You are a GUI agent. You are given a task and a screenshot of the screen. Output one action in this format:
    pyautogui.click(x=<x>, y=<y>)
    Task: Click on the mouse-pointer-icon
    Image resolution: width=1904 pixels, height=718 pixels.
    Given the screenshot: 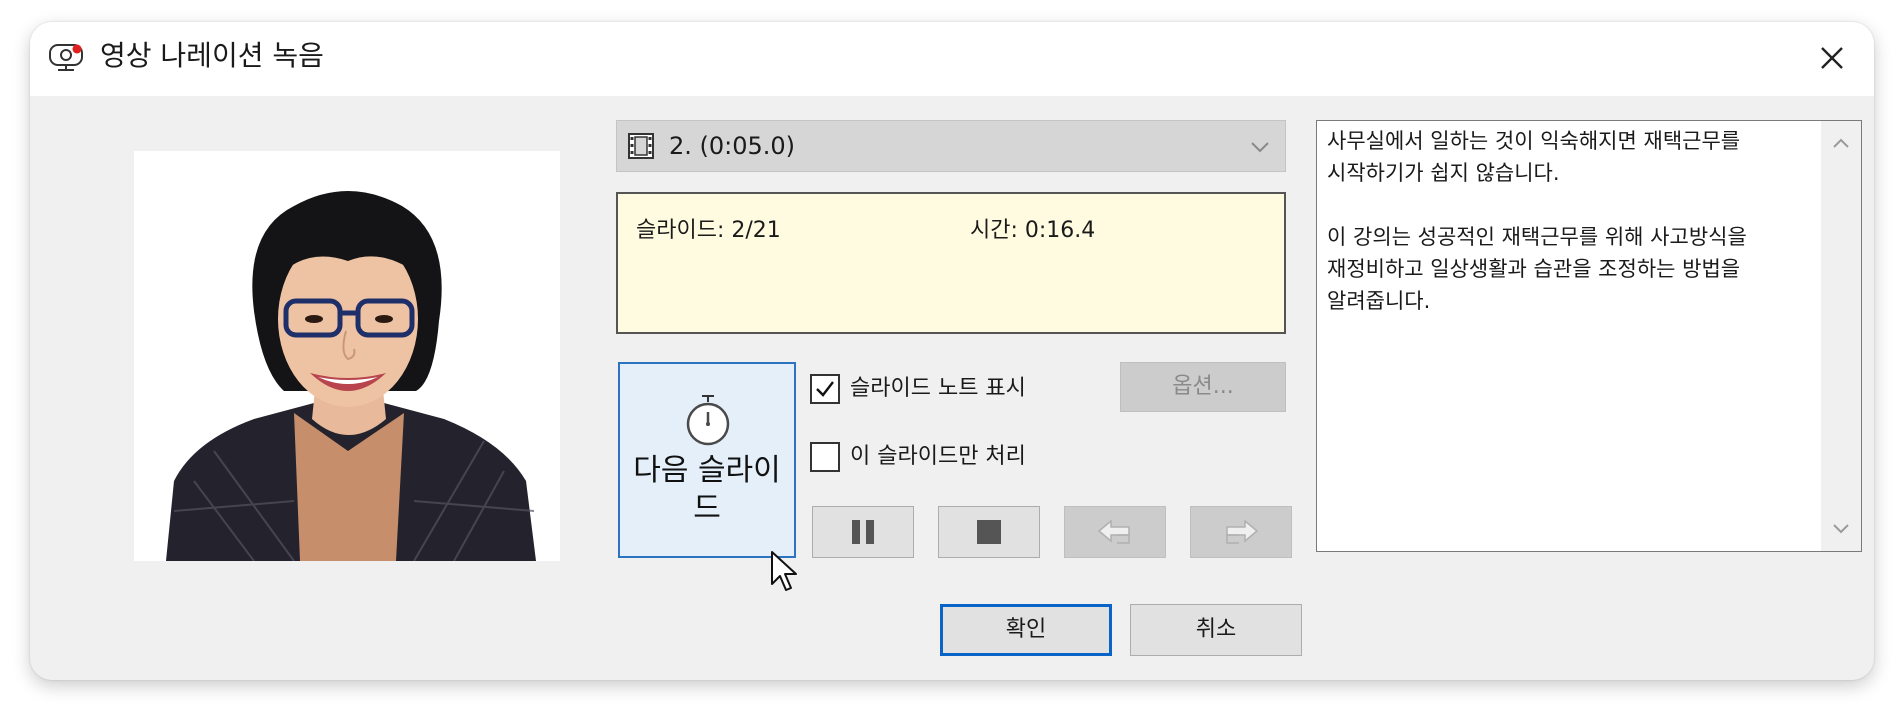 What is the action you would take?
    pyautogui.click(x=784, y=572)
    